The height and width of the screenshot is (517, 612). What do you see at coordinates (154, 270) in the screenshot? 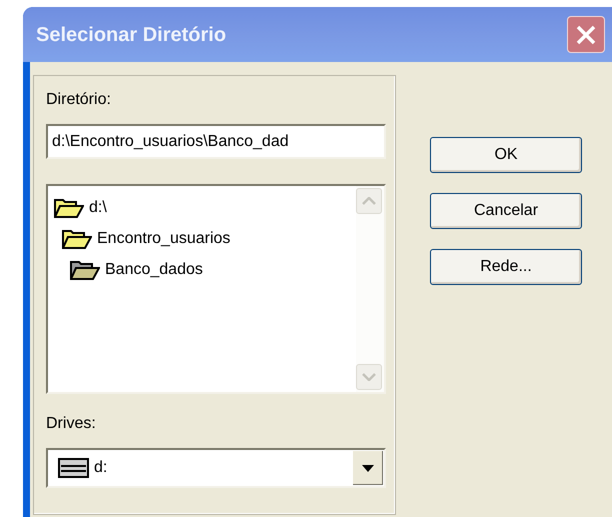
I see `folder-item: Banco_dados` at bounding box center [154, 270].